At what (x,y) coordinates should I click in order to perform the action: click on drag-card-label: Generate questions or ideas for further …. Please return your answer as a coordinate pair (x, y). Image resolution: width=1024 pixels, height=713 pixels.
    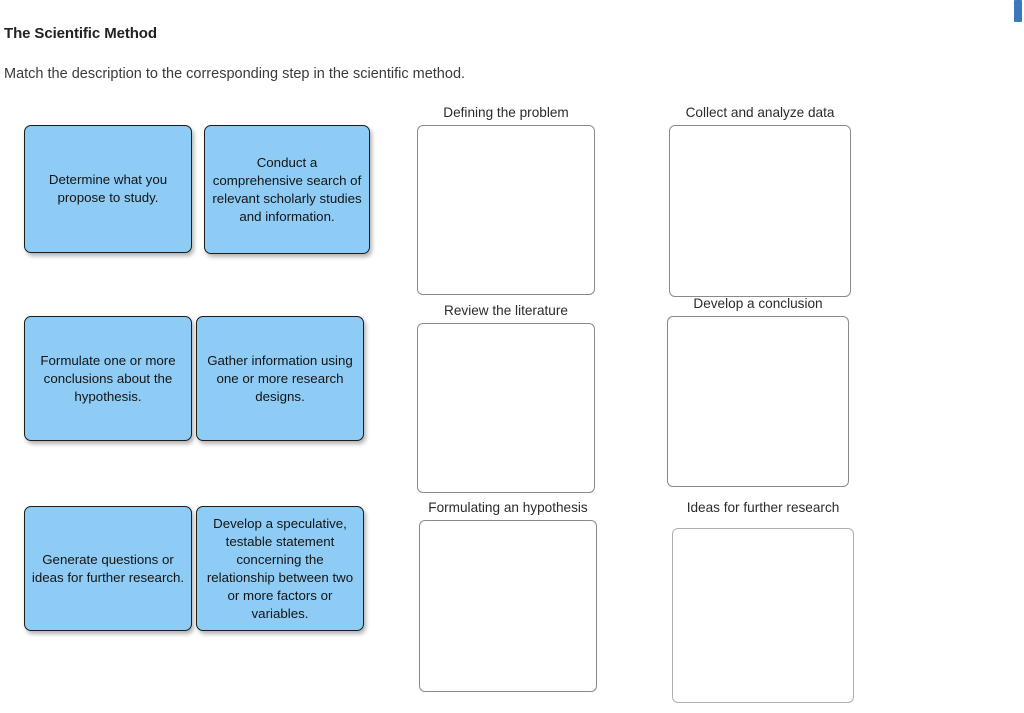
    Looking at the image, I should click on (108, 568).